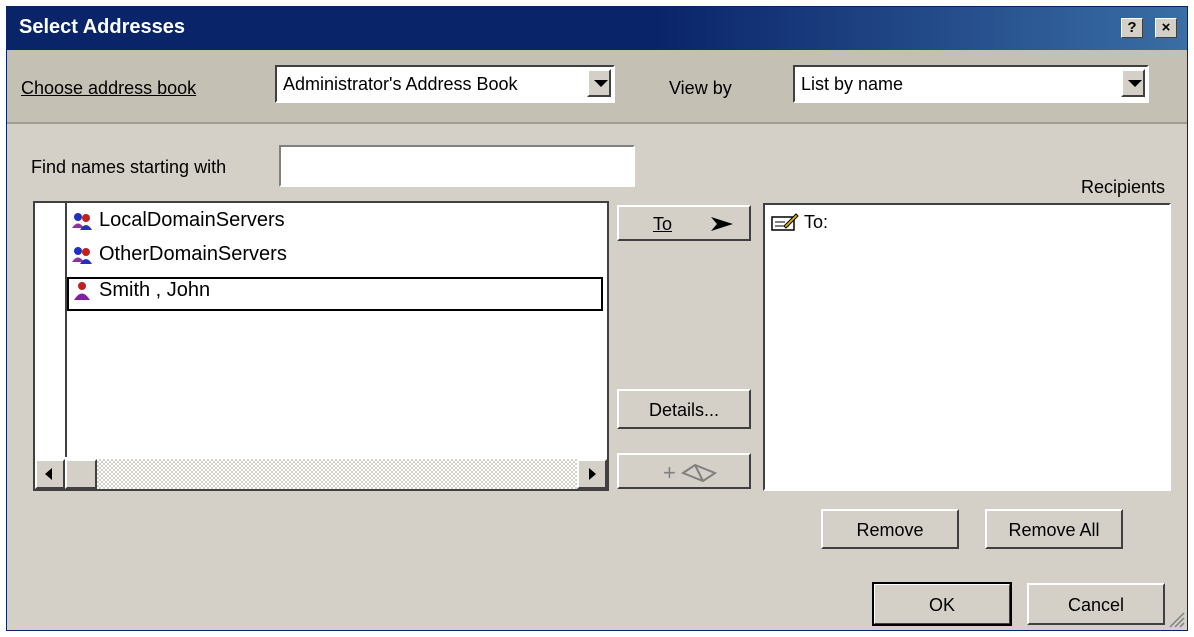 The image size is (1194, 637). Describe the element at coordinates (669, 472) in the screenshot. I see `add-plus-label: +` at that location.